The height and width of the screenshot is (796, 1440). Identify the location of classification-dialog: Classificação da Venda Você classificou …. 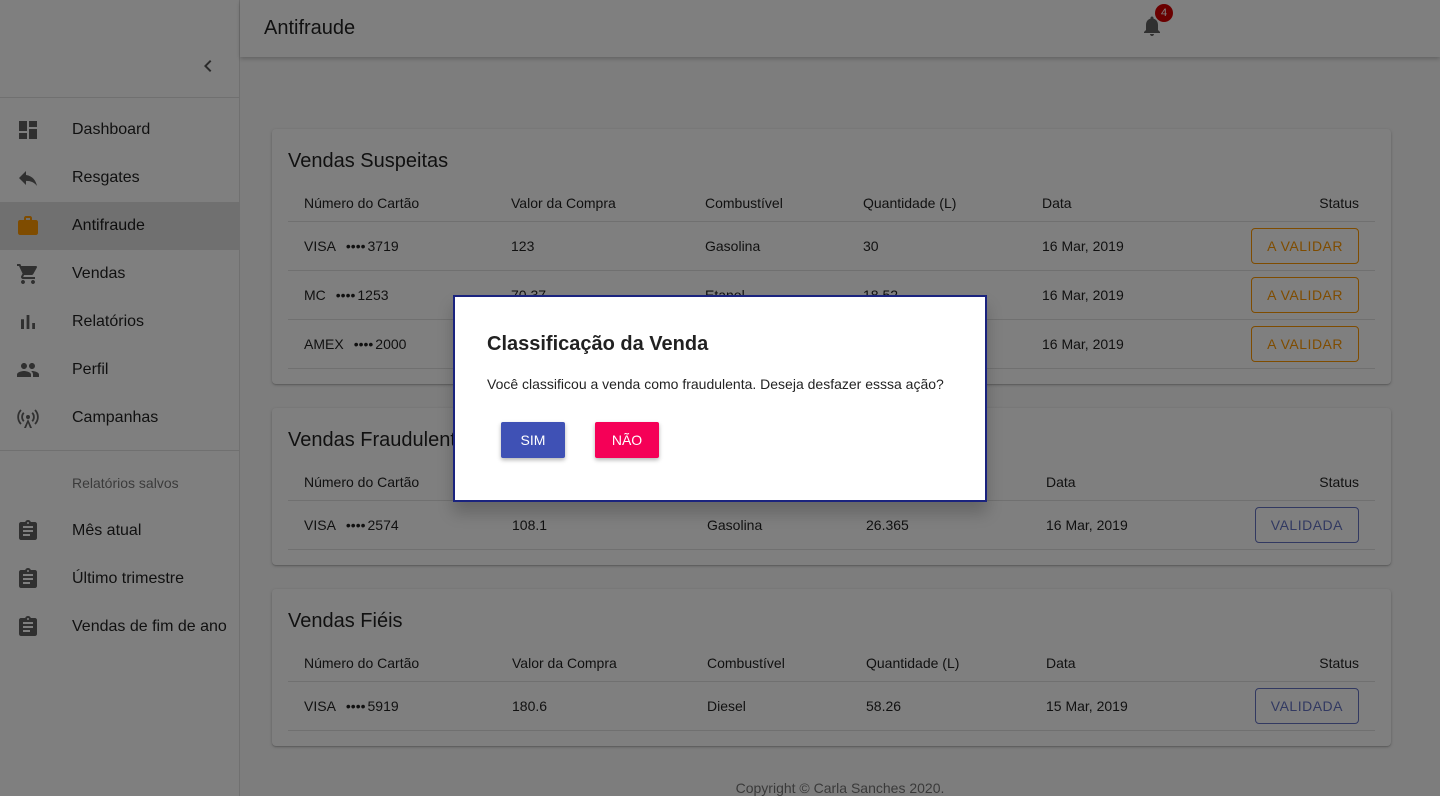
(720, 398).